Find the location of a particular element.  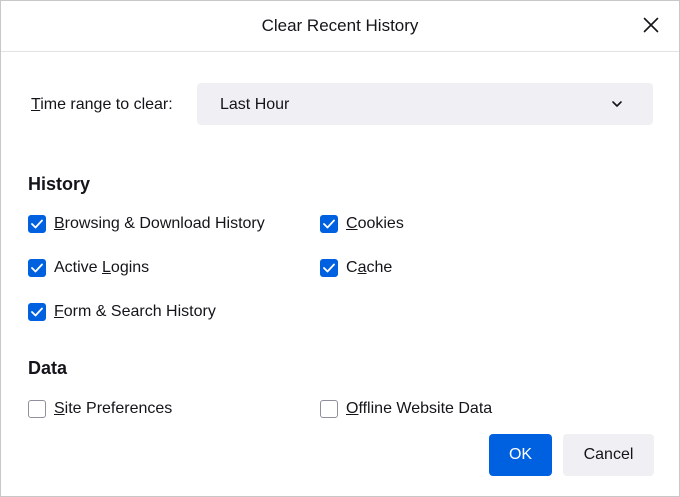

checkbox-active-logins: Active Logins is located at coordinates (88, 268).